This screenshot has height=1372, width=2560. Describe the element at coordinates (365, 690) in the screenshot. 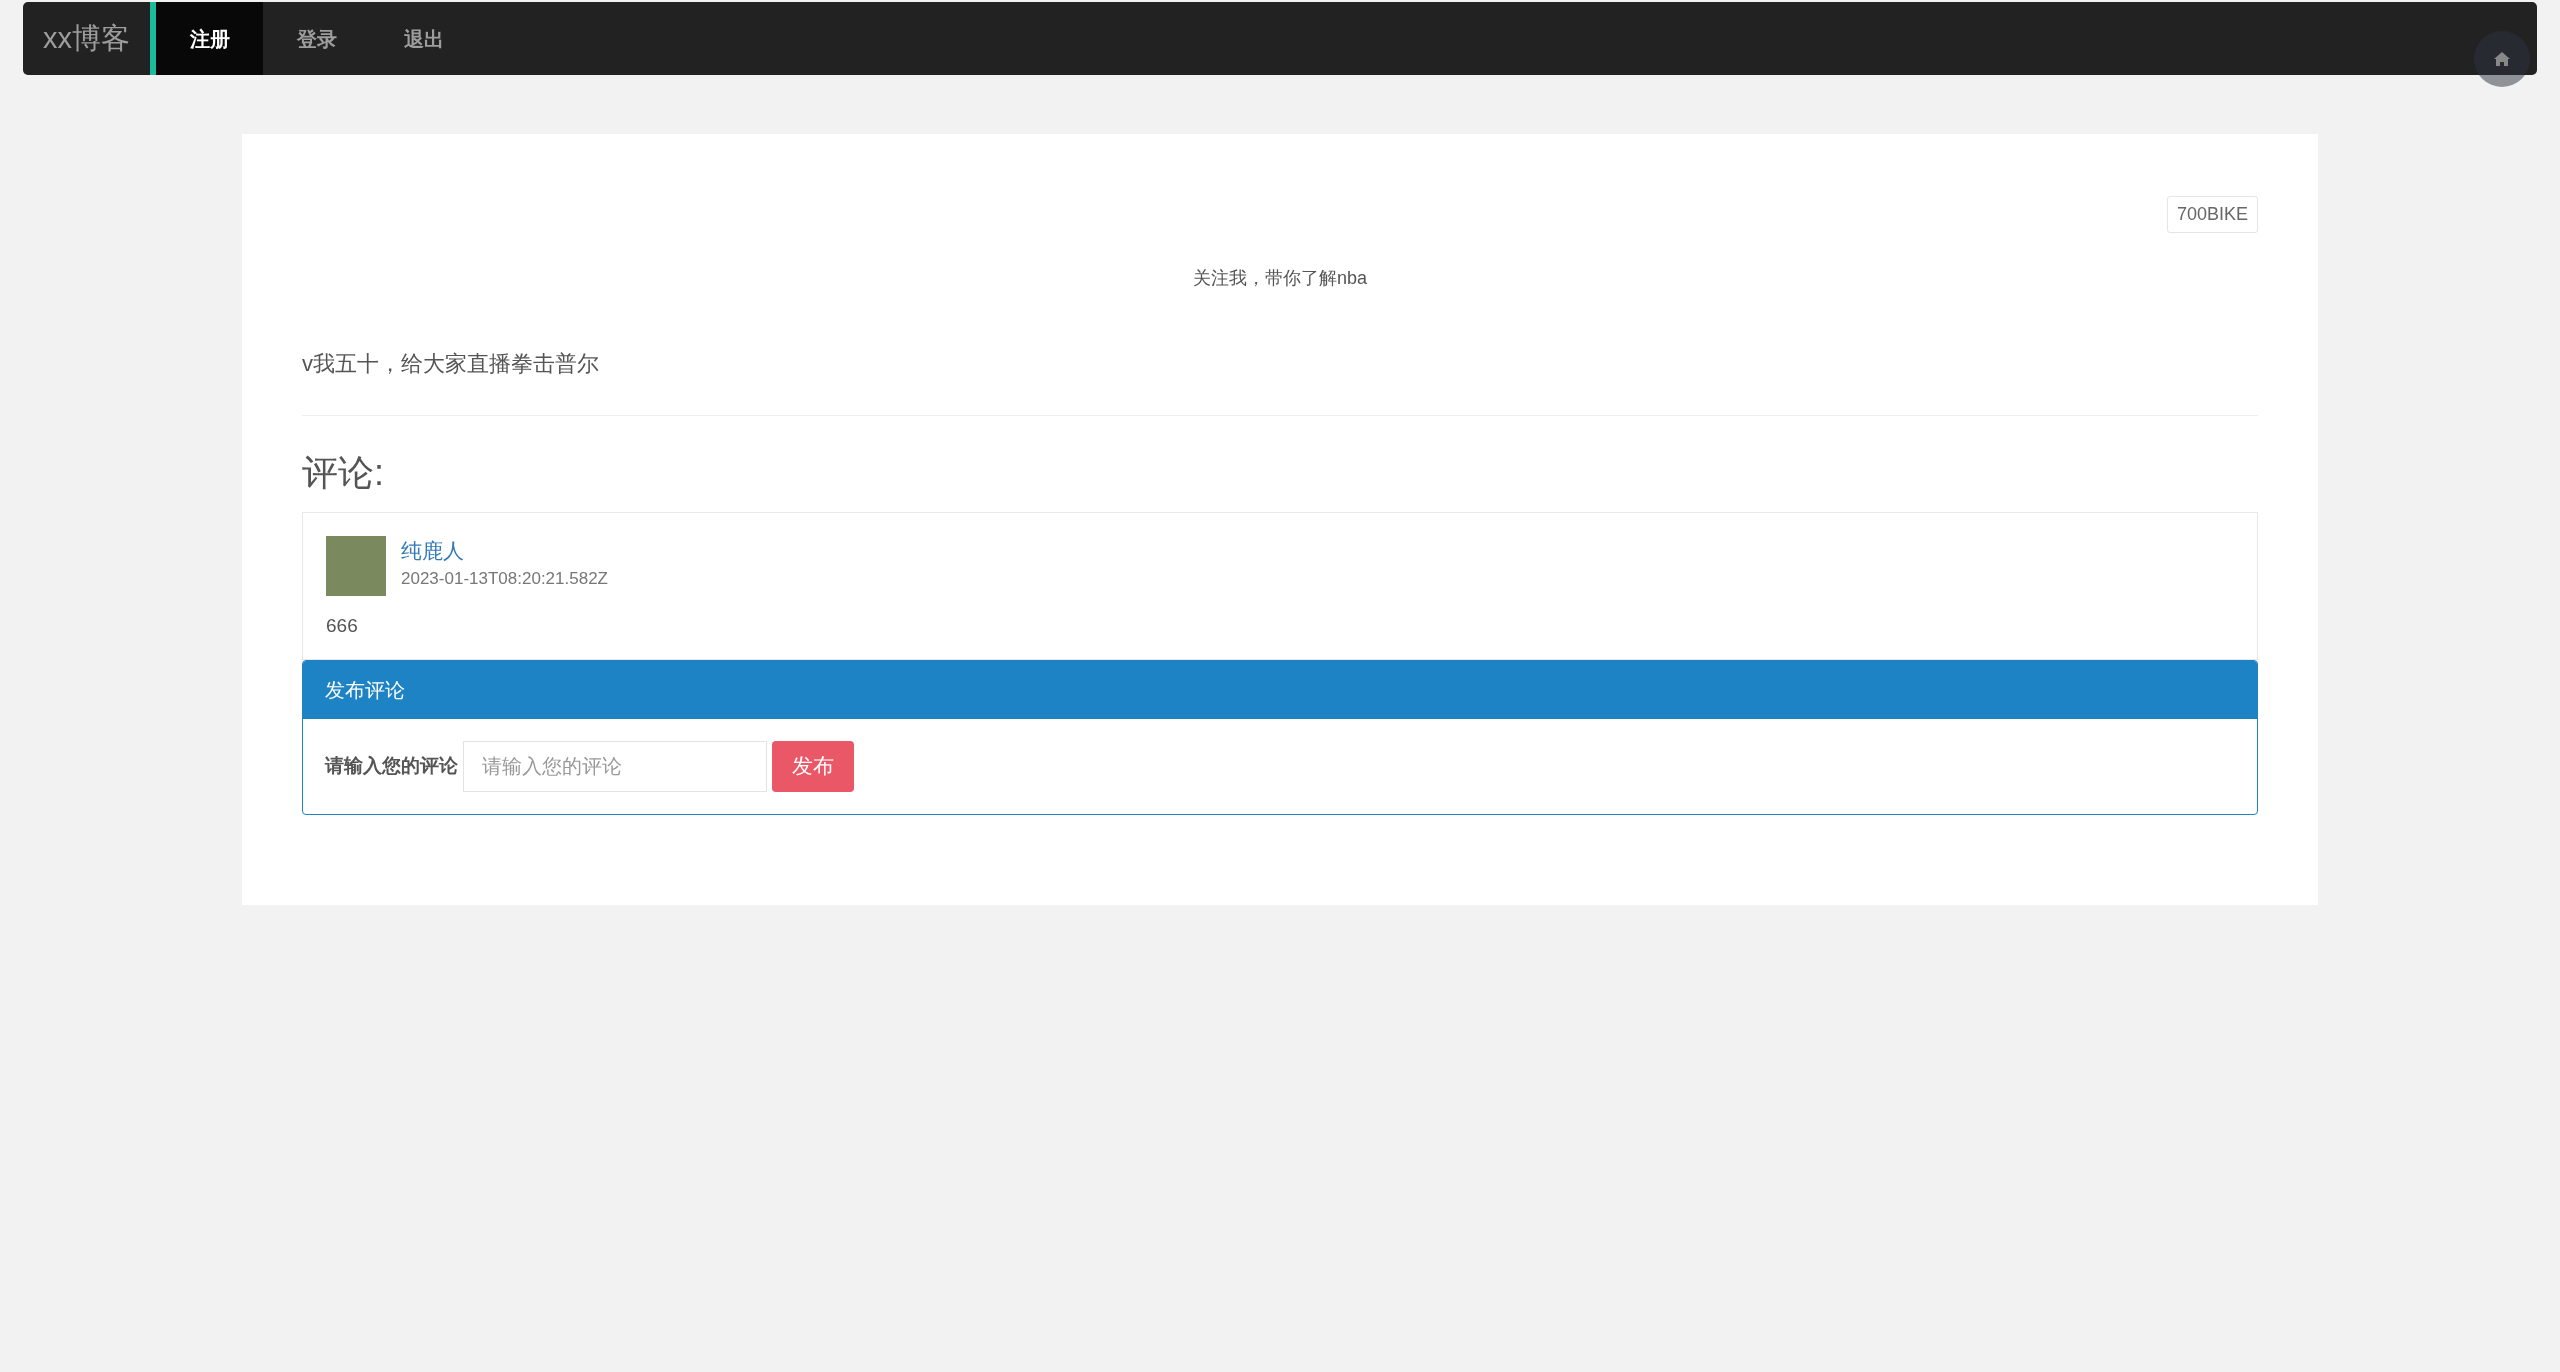

I see `panel-title: 发布评论` at that location.